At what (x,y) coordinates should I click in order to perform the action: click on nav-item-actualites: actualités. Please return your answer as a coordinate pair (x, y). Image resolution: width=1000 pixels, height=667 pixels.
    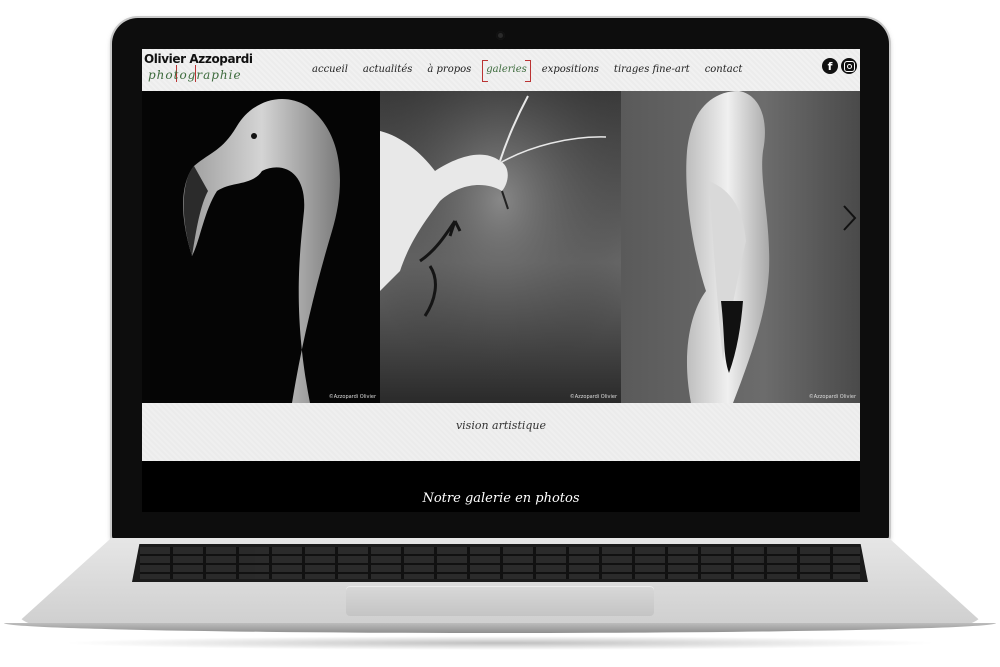
    Looking at the image, I should click on (387, 70).